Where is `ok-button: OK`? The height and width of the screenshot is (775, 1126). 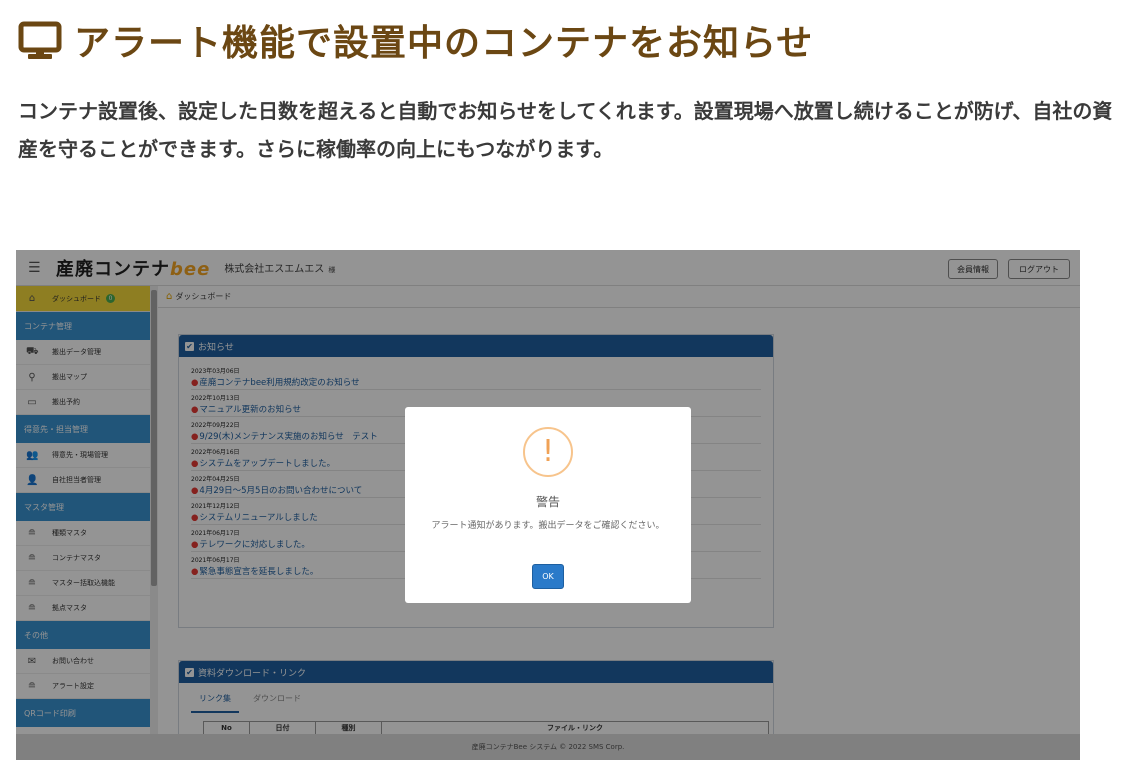
ok-button: OK is located at coordinates (548, 576).